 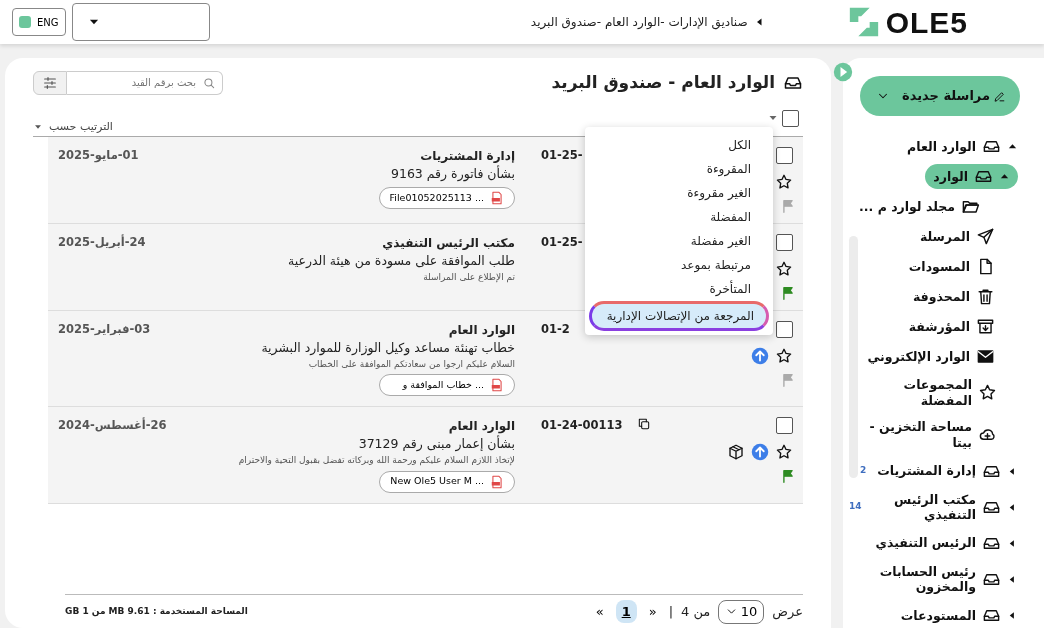 I want to click on message-subject: طلب الموافقة على مسودة من هيئة الدرعية, so click(x=401, y=261).